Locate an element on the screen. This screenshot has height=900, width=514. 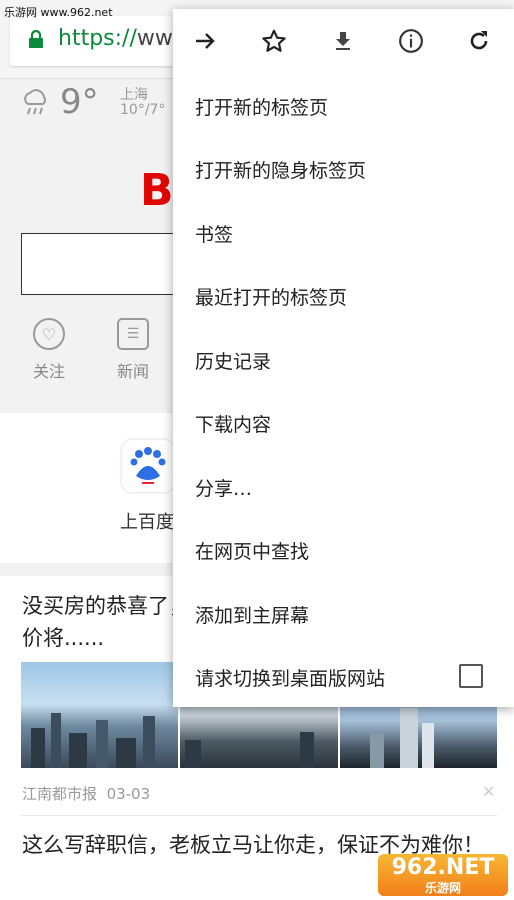
temperature: 9° is located at coordinates (79, 102).